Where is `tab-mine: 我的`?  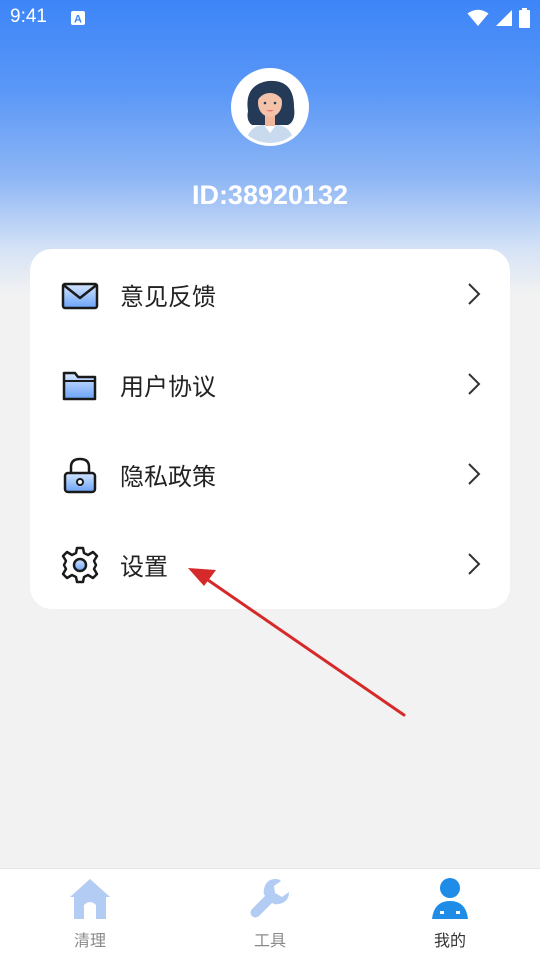 tab-mine: 我的 is located at coordinates (450, 915).